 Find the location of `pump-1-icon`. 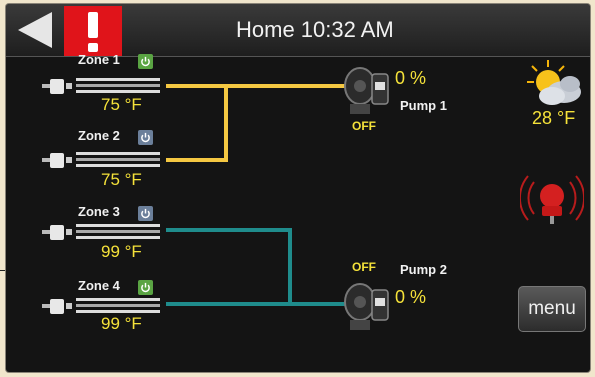

pump-1-icon is located at coordinates (367, 89).